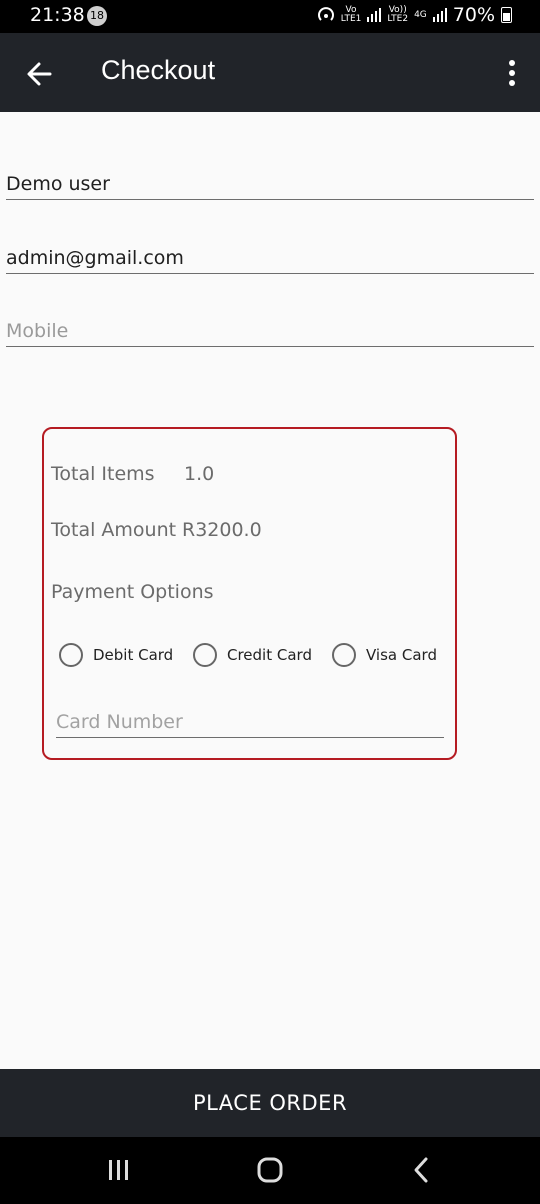 The width and height of the screenshot is (540, 1204). What do you see at coordinates (270, 72) in the screenshot?
I see `app-bar: Checkout` at bounding box center [270, 72].